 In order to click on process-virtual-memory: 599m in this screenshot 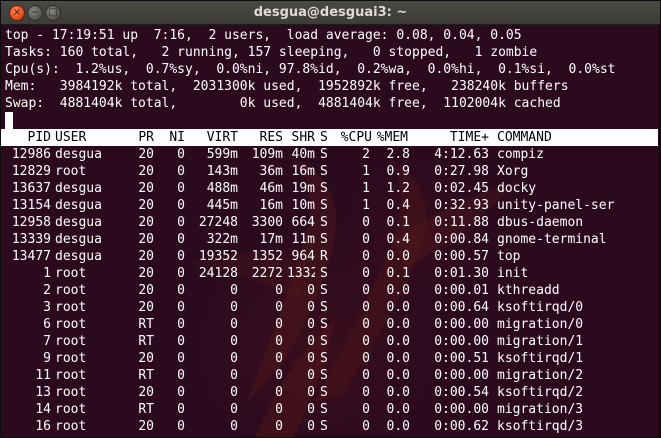, I will do `click(222, 154)`.